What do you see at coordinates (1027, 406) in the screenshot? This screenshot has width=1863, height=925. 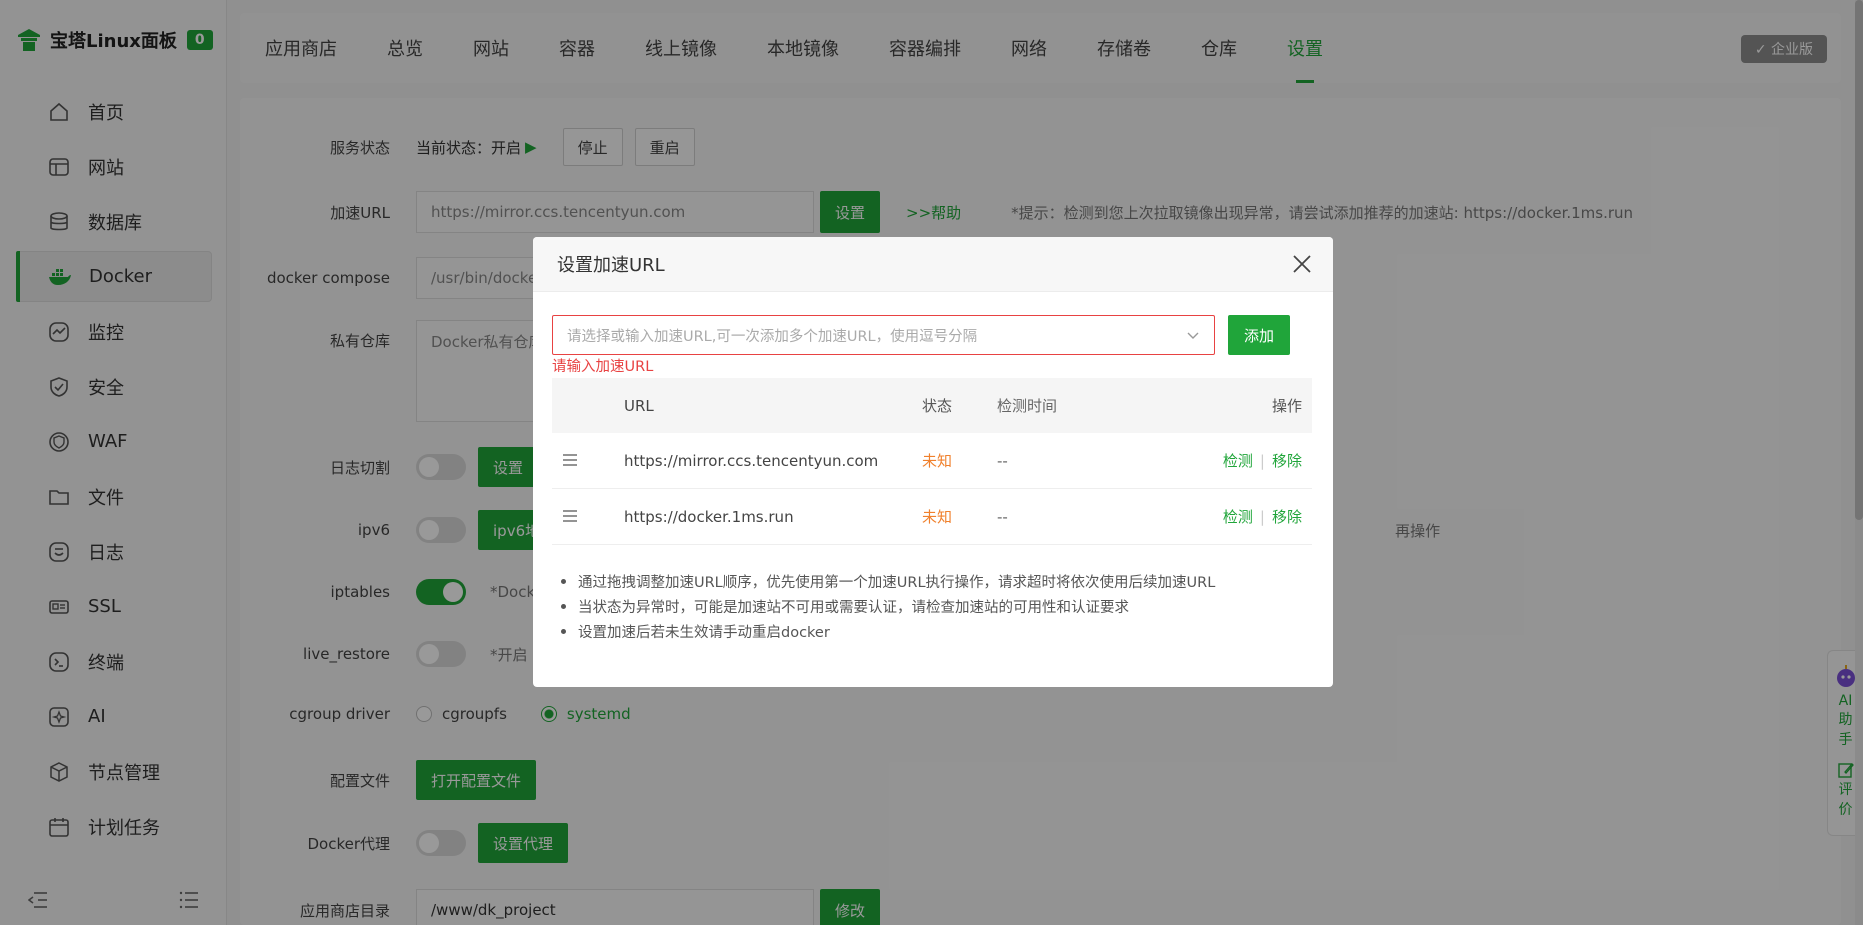 I see `column-time: 检测时间` at bounding box center [1027, 406].